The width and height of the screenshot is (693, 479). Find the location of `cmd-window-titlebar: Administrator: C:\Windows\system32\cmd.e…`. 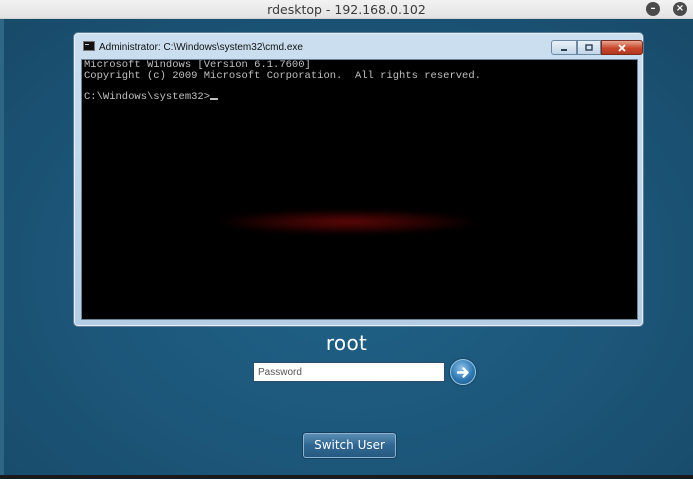

cmd-window-titlebar: Administrator: C:\Windows\system32\cmd.e… is located at coordinates (193, 48).